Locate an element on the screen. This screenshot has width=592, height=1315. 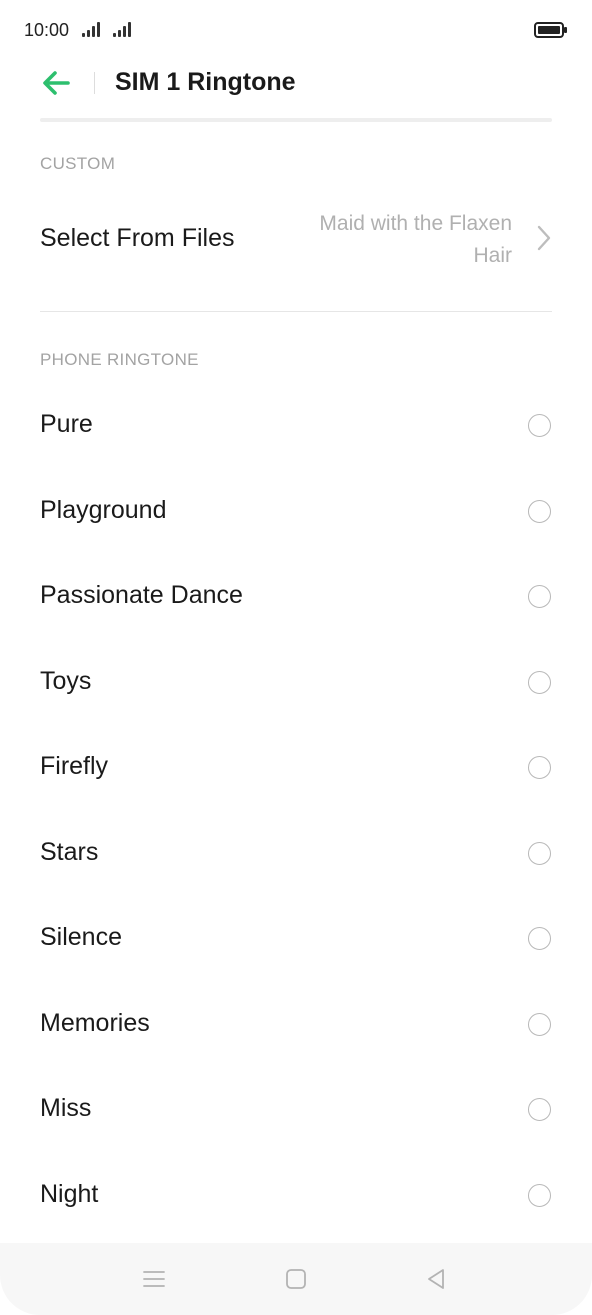
ringtone-label: Pure is located at coordinates (66, 424).